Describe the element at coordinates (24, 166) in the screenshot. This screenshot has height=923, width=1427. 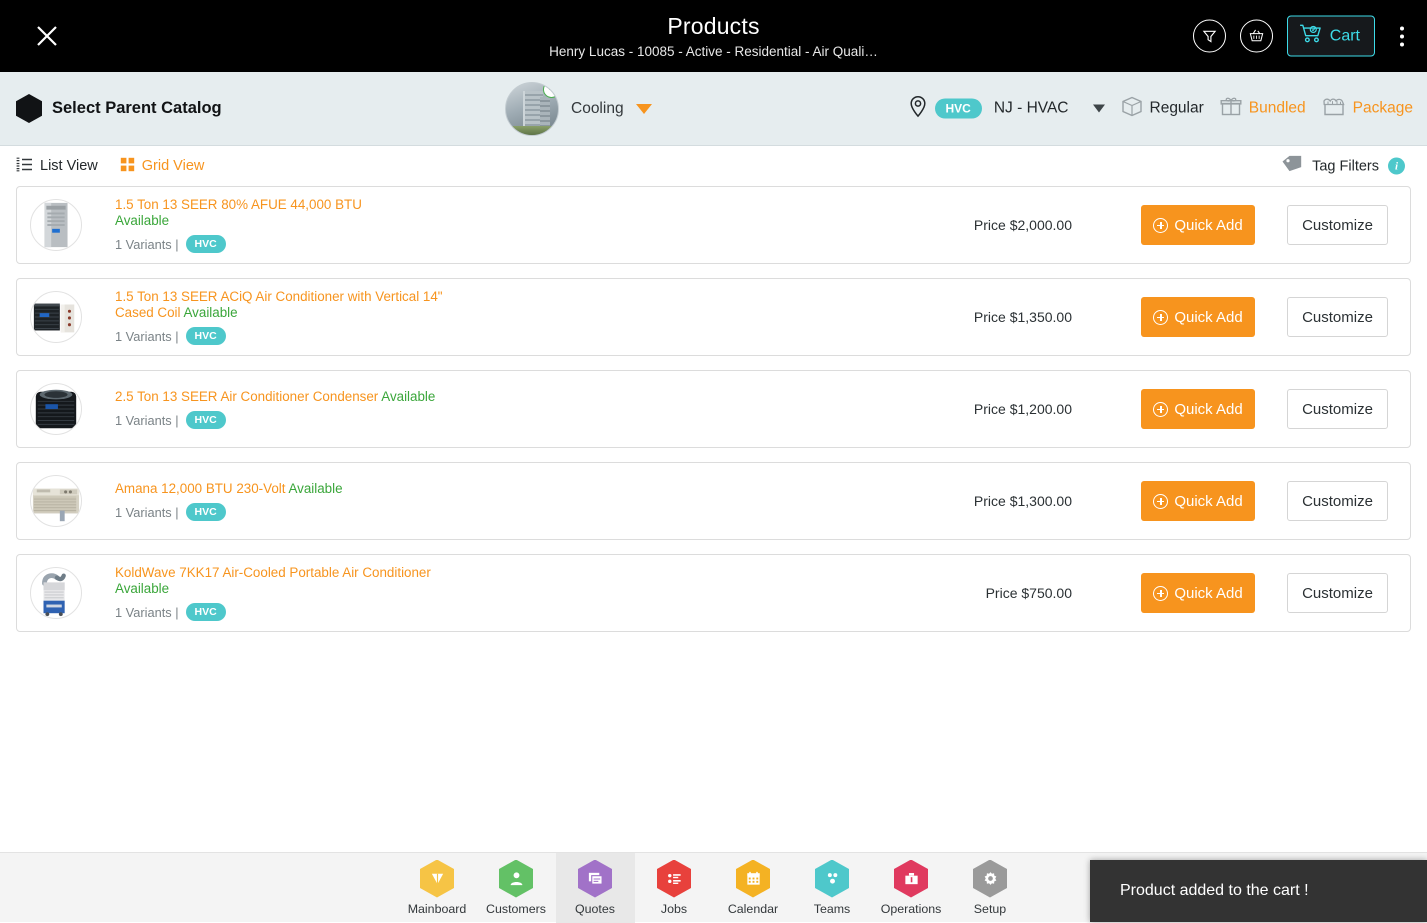
I see `list-icon` at that location.